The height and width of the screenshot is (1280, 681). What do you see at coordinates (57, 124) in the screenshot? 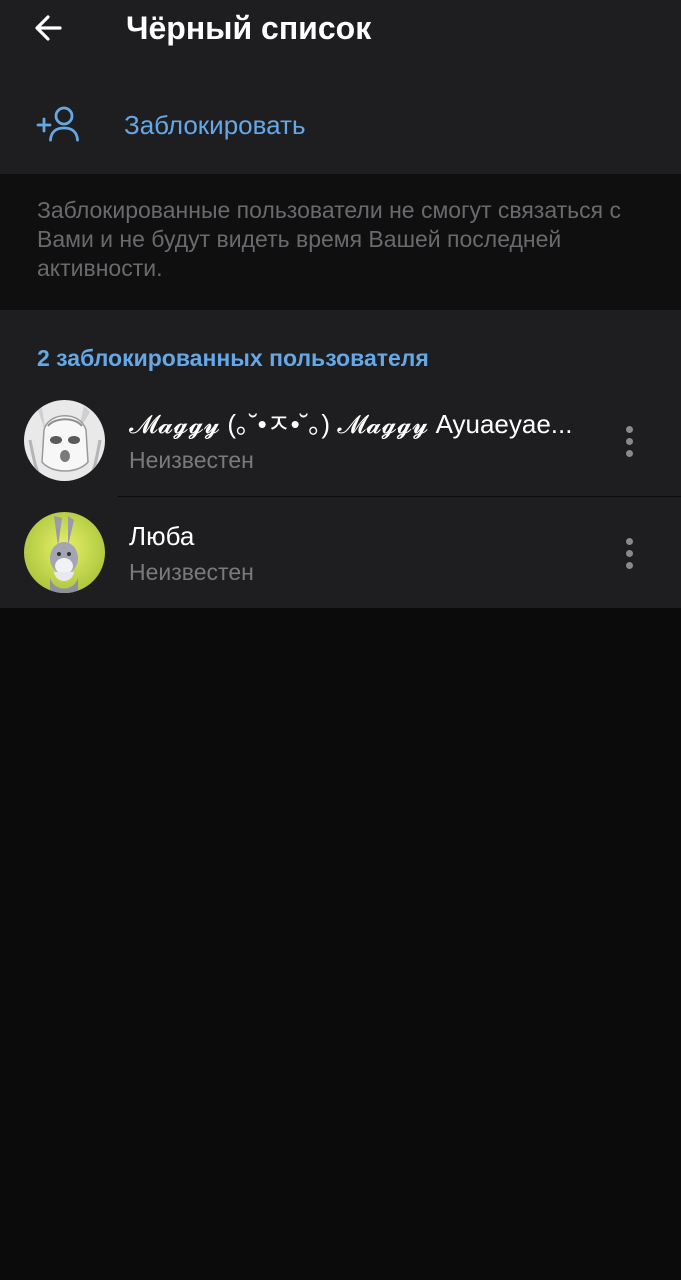
I see `add-user-icon` at bounding box center [57, 124].